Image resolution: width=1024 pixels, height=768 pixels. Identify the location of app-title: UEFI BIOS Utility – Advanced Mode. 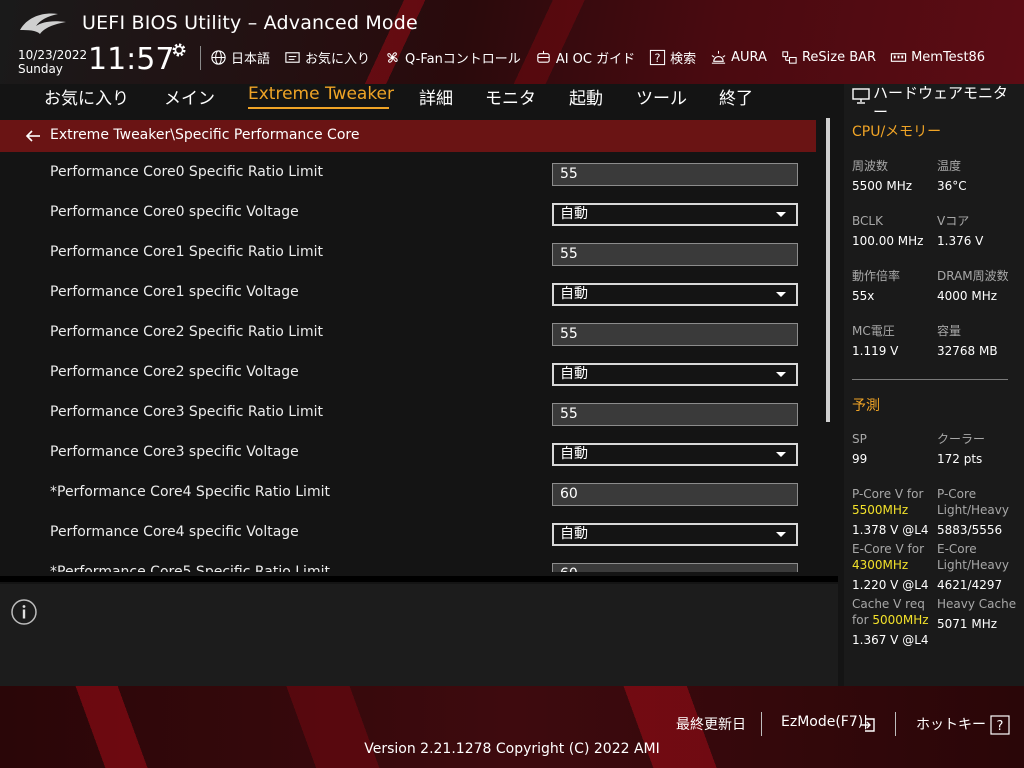
(250, 23).